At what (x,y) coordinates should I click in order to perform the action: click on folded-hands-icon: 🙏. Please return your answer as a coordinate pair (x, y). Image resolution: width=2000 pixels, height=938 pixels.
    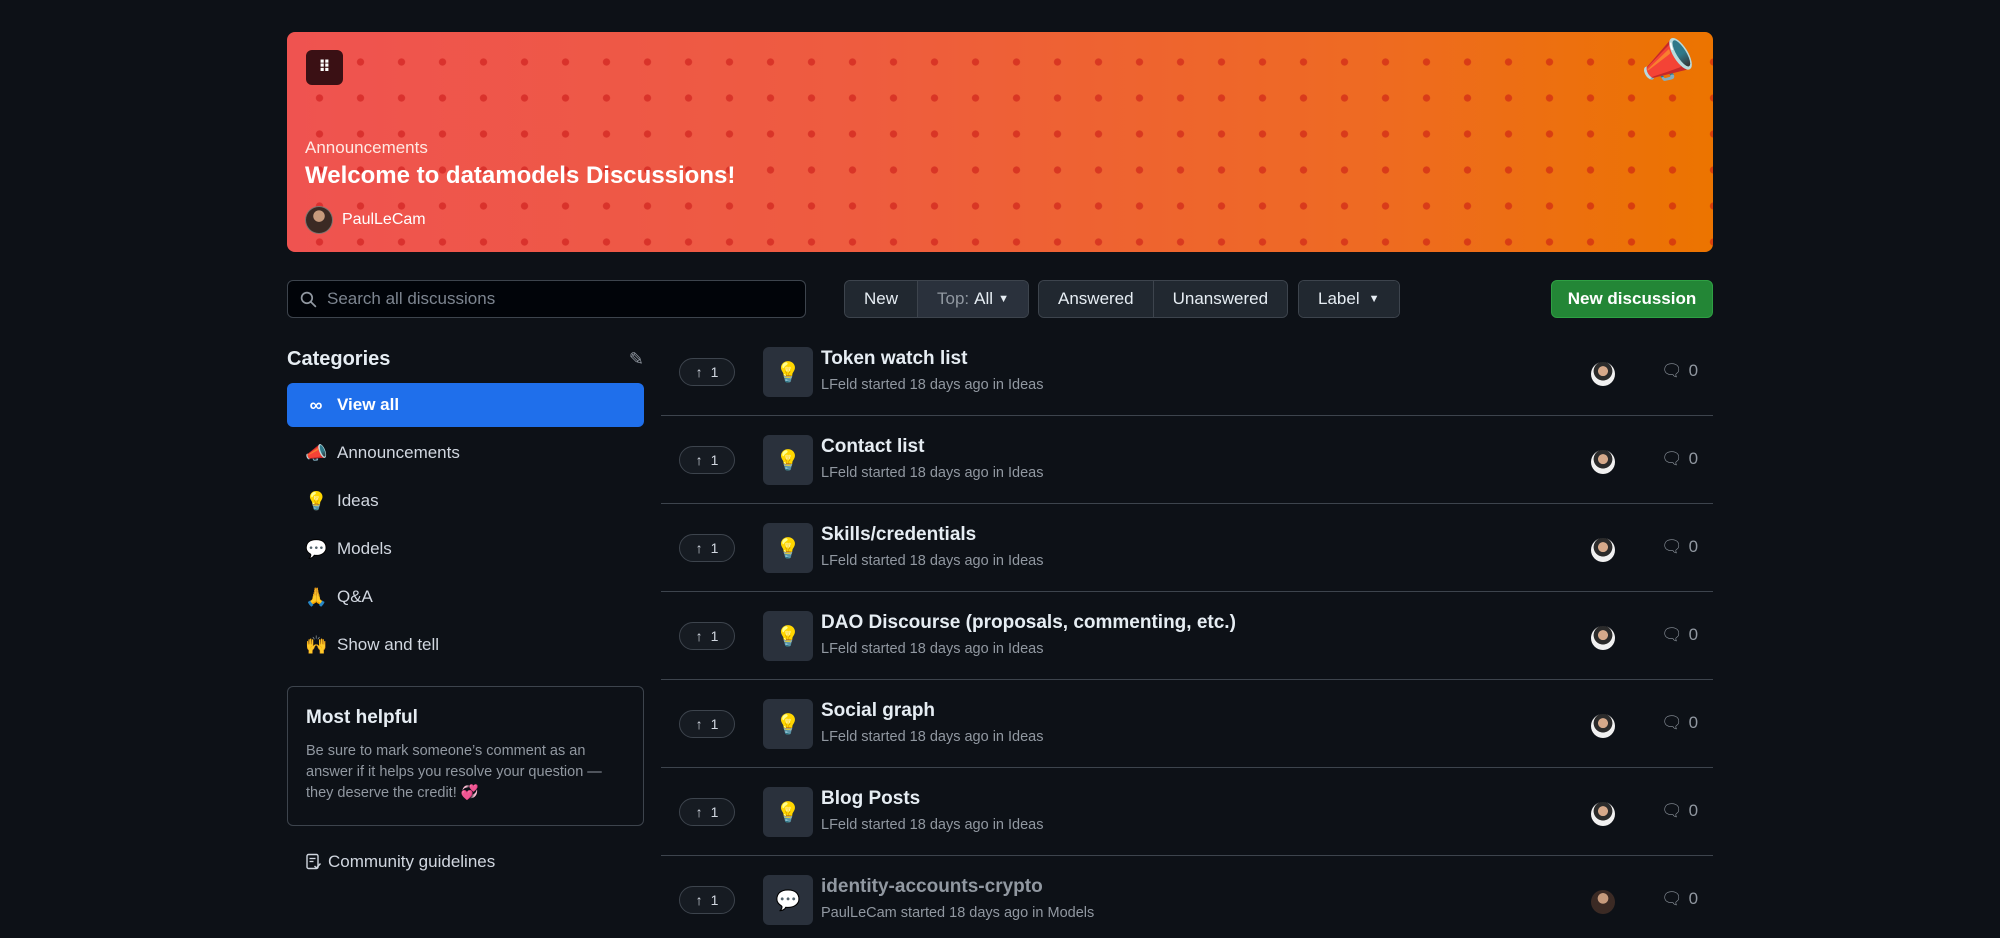
    Looking at the image, I should click on (316, 596).